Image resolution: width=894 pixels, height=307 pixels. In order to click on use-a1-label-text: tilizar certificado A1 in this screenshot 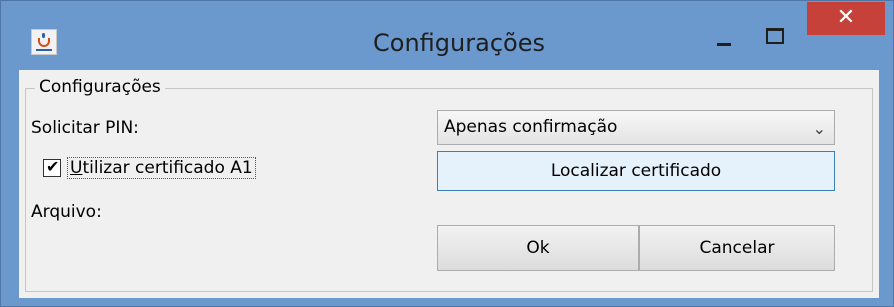, I will do `click(167, 168)`.